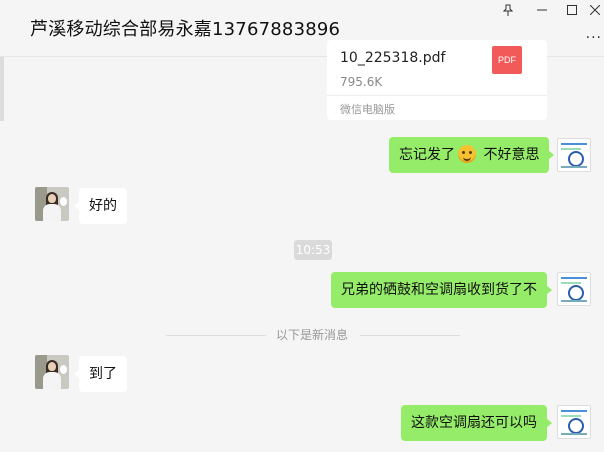 The image size is (604, 452). I want to click on message-text: 好的, so click(103, 206).